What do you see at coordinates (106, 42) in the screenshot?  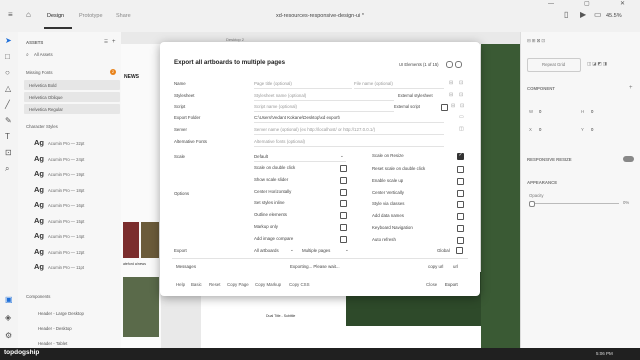 I see `view-toggle-icon: ☰` at bounding box center [106, 42].